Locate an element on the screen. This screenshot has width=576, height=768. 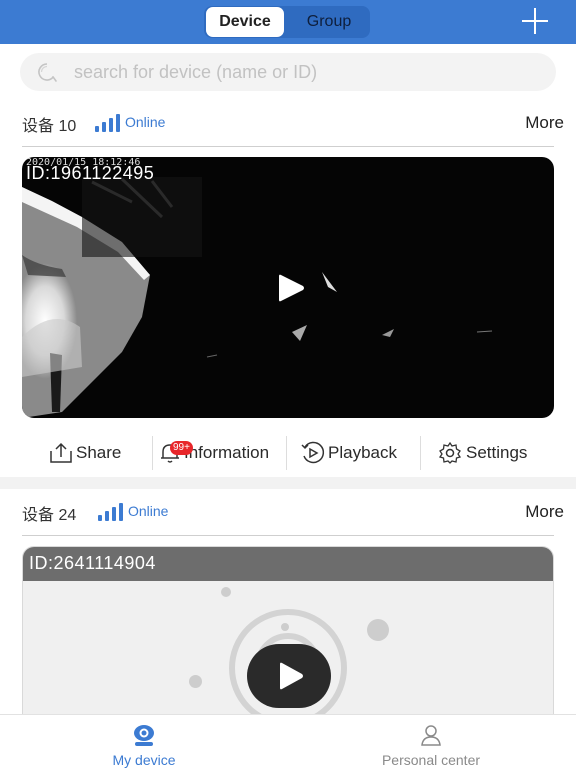
search-icon is located at coordinates (47, 72).